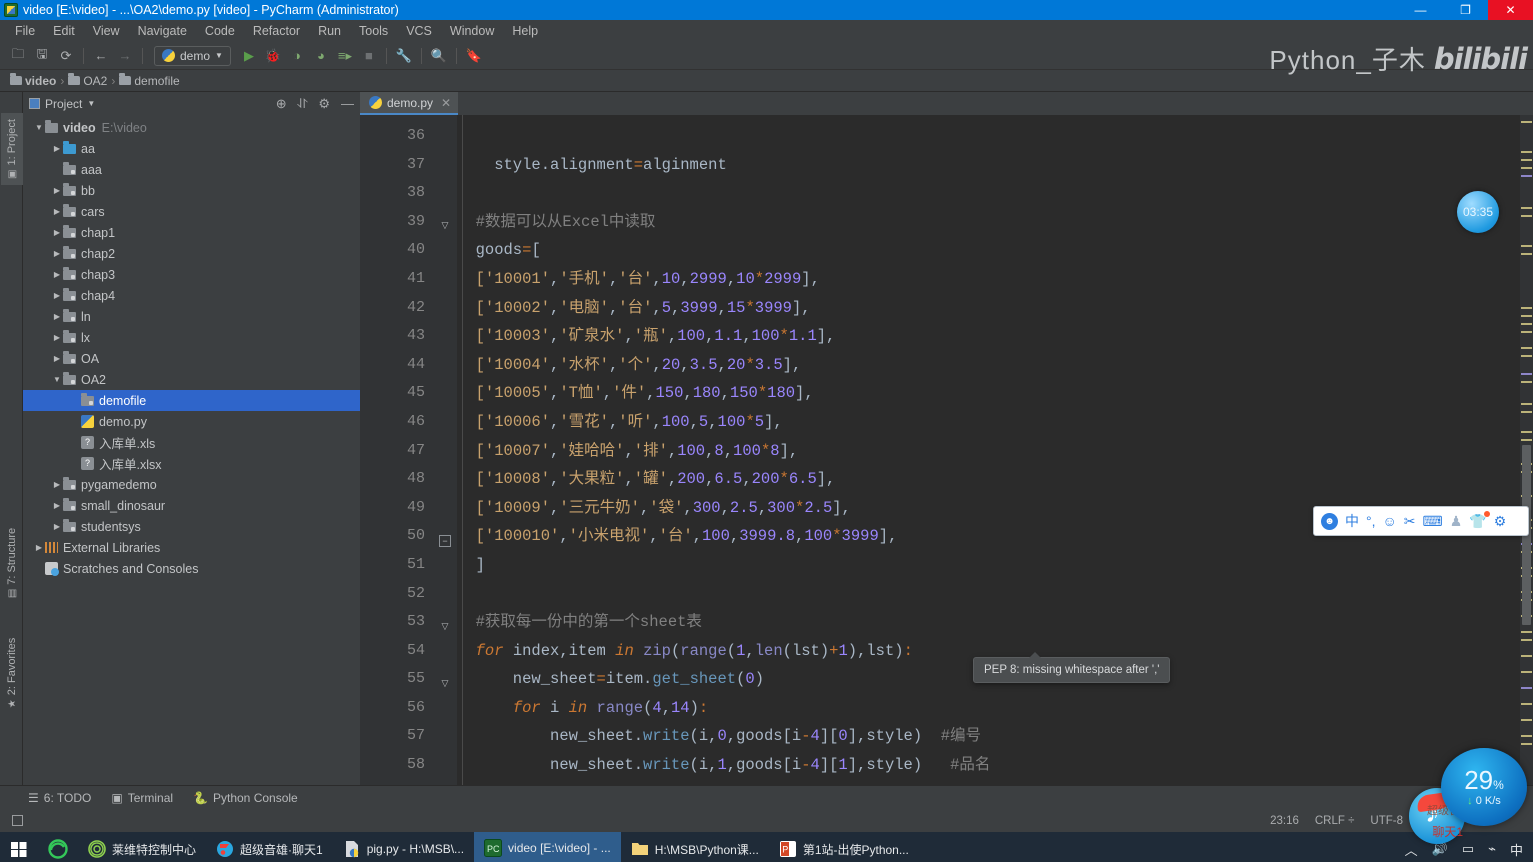  What do you see at coordinates (142, 847) in the screenshot?
I see `taskbar-item-lewitt: 莱维特控制中心` at bounding box center [142, 847].